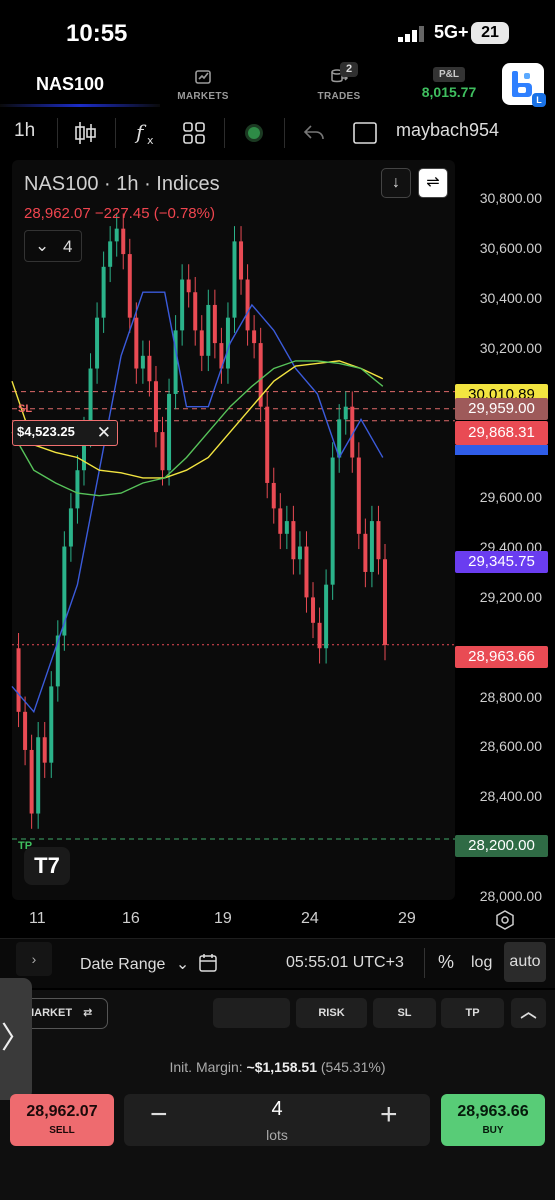 This screenshot has height=1200, width=555. I want to click on sell-label: SELL, so click(62, 1130).